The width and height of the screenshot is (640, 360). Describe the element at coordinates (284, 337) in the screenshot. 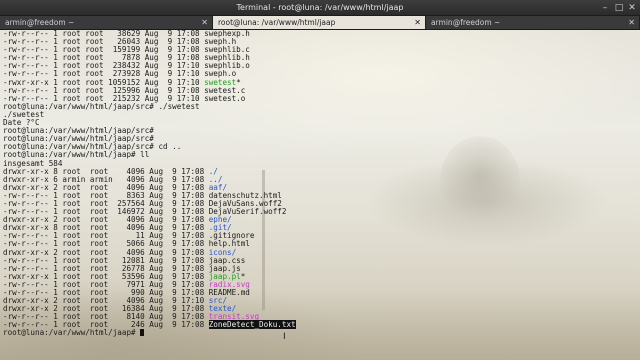

I see `text-cursor-ibeam-icon: I` at that location.